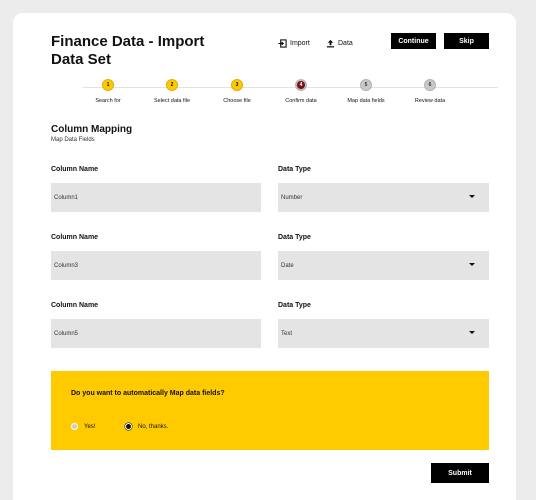 Image resolution: width=536 pixels, height=500 pixels. Describe the element at coordinates (156, 333) in the screenshot. I see `column-name-input: Column5` at that location.